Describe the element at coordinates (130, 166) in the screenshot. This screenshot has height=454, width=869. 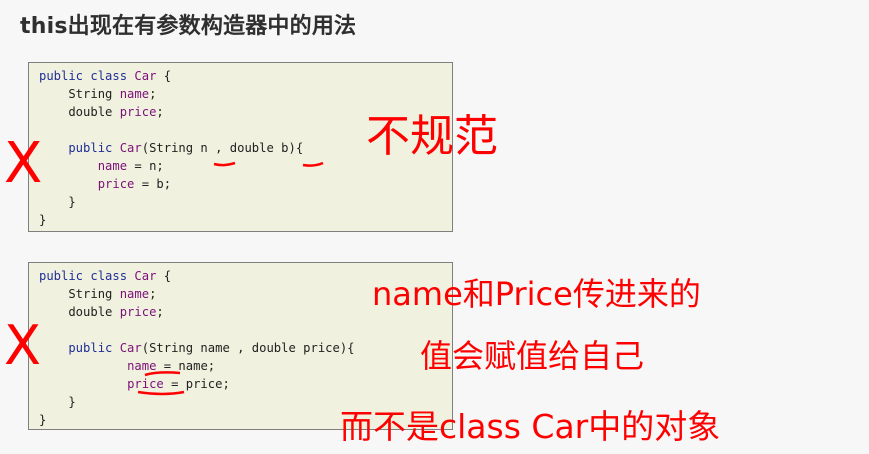
I see `code-line: name = n;` at that location.